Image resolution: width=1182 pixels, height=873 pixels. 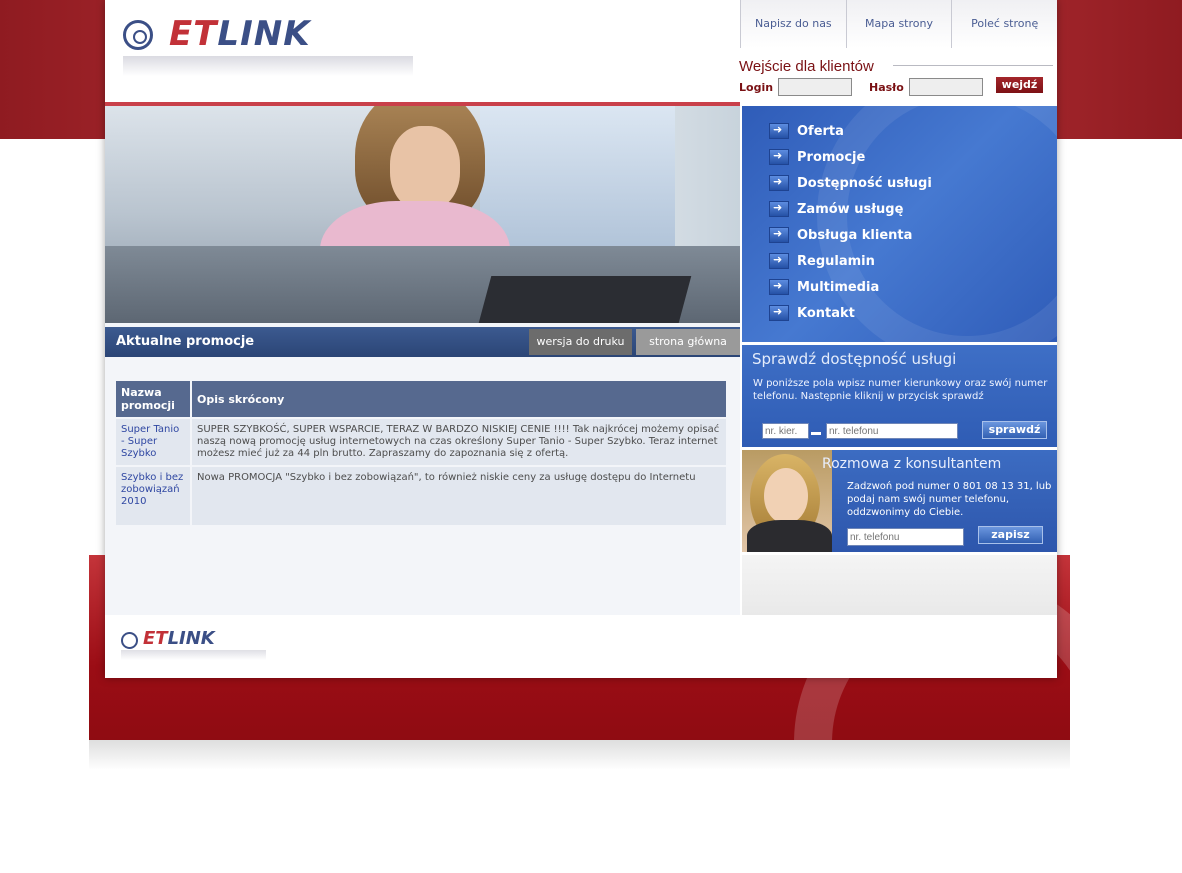 I want to click on nav-item-regulamin: Regulamin, so click(x=822, y=261).